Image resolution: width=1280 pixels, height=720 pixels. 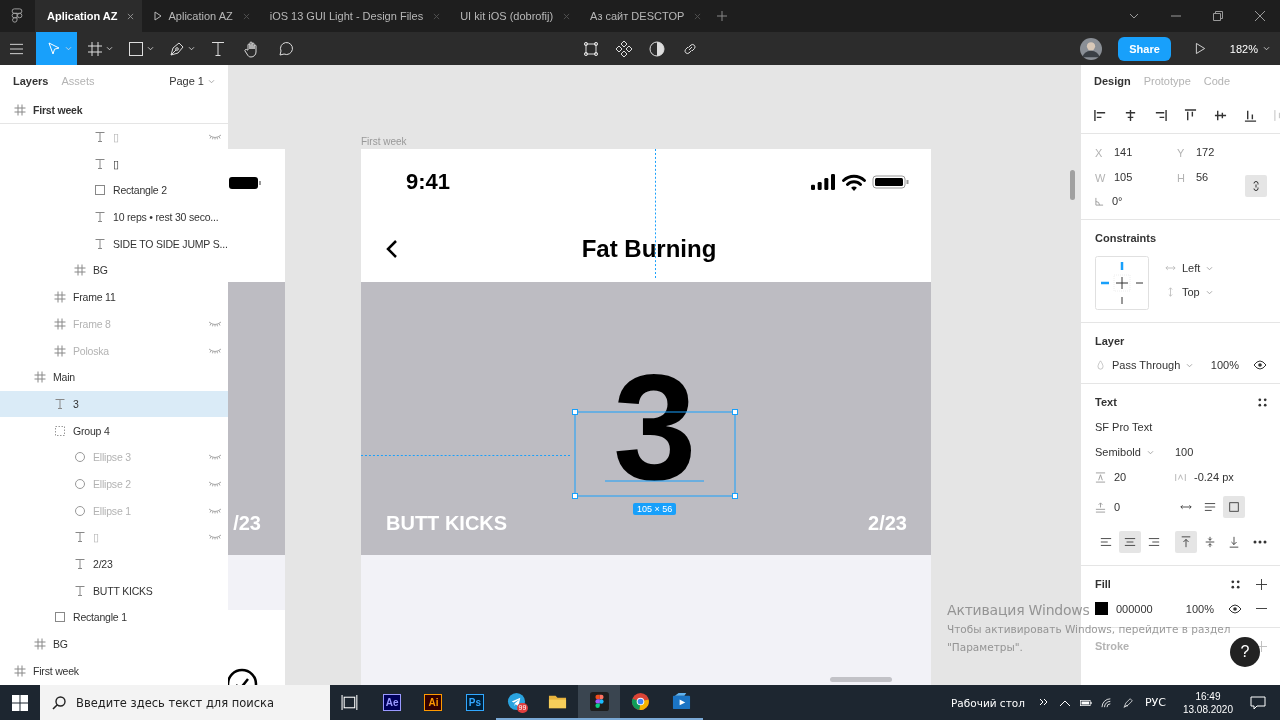 I want to click on menu-icon, so click(x=16, y=48).